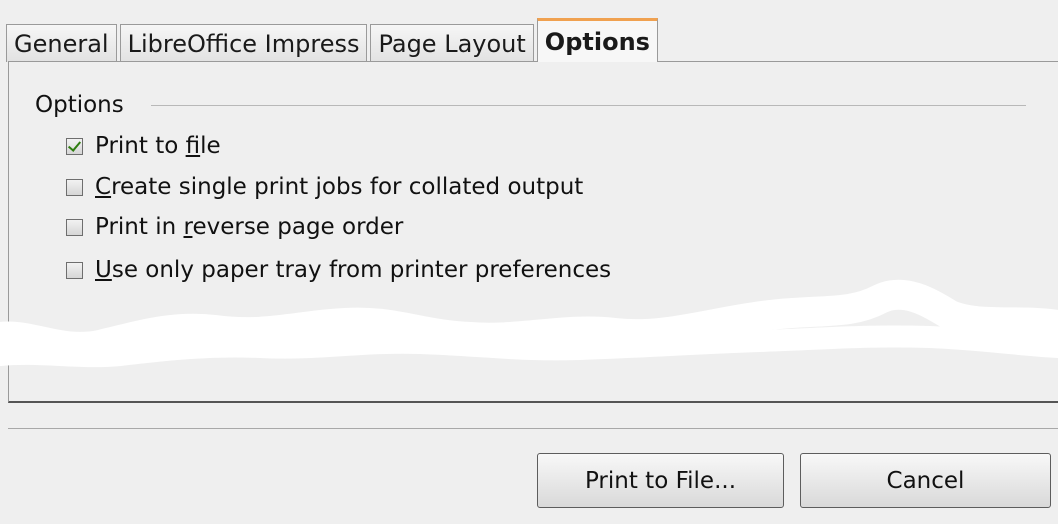  I want to click on print-to-file-label: Print to file, so click(158, 146).